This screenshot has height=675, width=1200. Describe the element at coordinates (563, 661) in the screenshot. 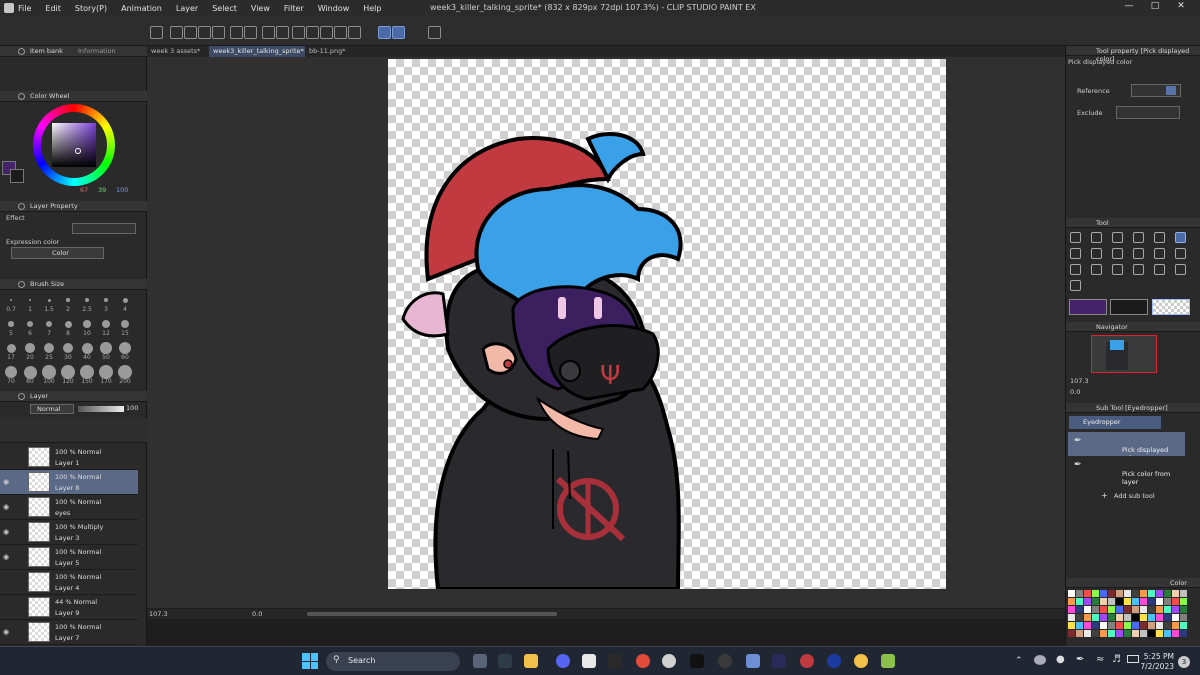

I see `discord-icon` at that location.